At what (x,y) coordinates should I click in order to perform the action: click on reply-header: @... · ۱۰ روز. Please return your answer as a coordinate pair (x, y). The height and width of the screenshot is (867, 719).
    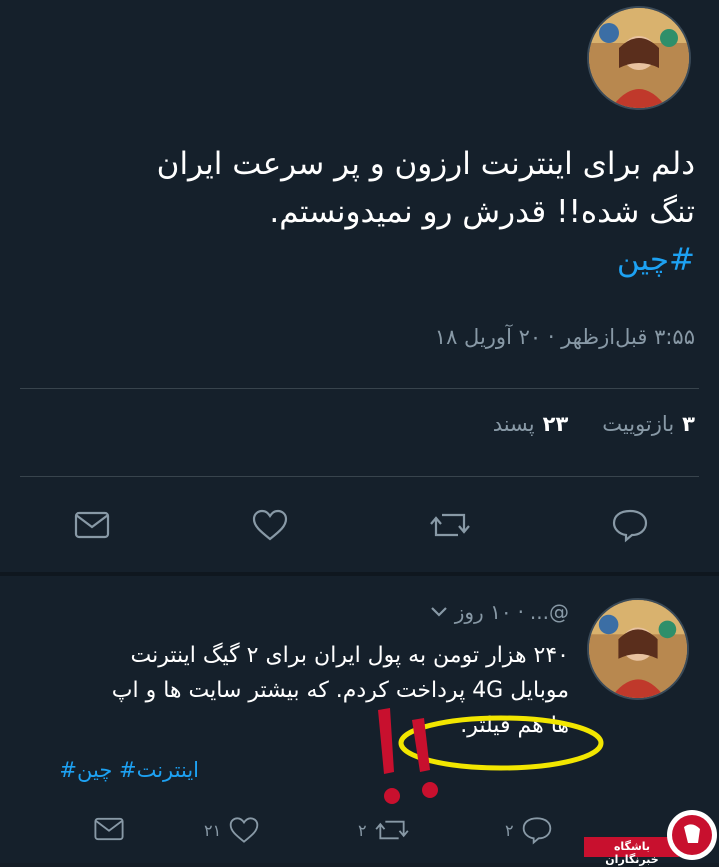
    Looking at the image, I should click on (499, 612).